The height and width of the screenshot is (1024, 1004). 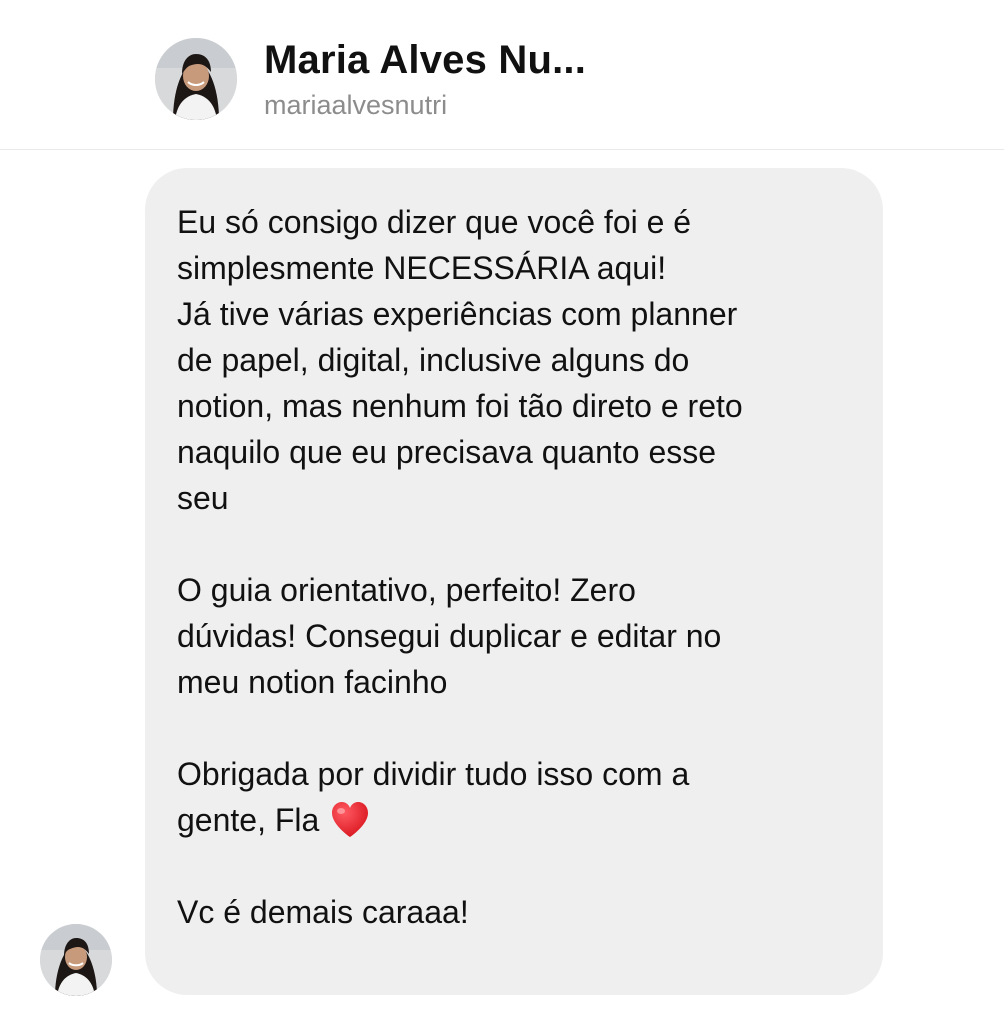 What do you see at coordinates (350, 819) in the screenshot?
I see `red-heart-emoji-icon` at bounding box center [350, 819].